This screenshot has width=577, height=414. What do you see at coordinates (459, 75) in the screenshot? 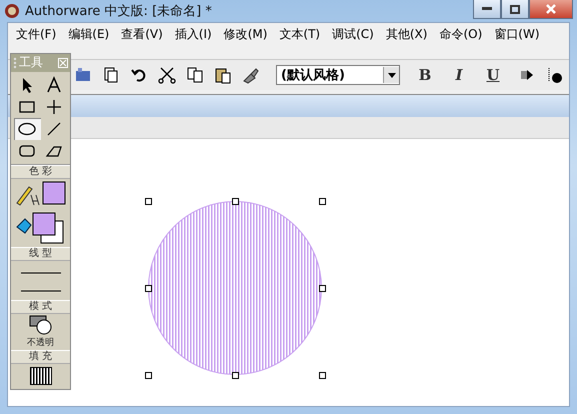
I see `format-button: I` at bounding box center [459, 75].